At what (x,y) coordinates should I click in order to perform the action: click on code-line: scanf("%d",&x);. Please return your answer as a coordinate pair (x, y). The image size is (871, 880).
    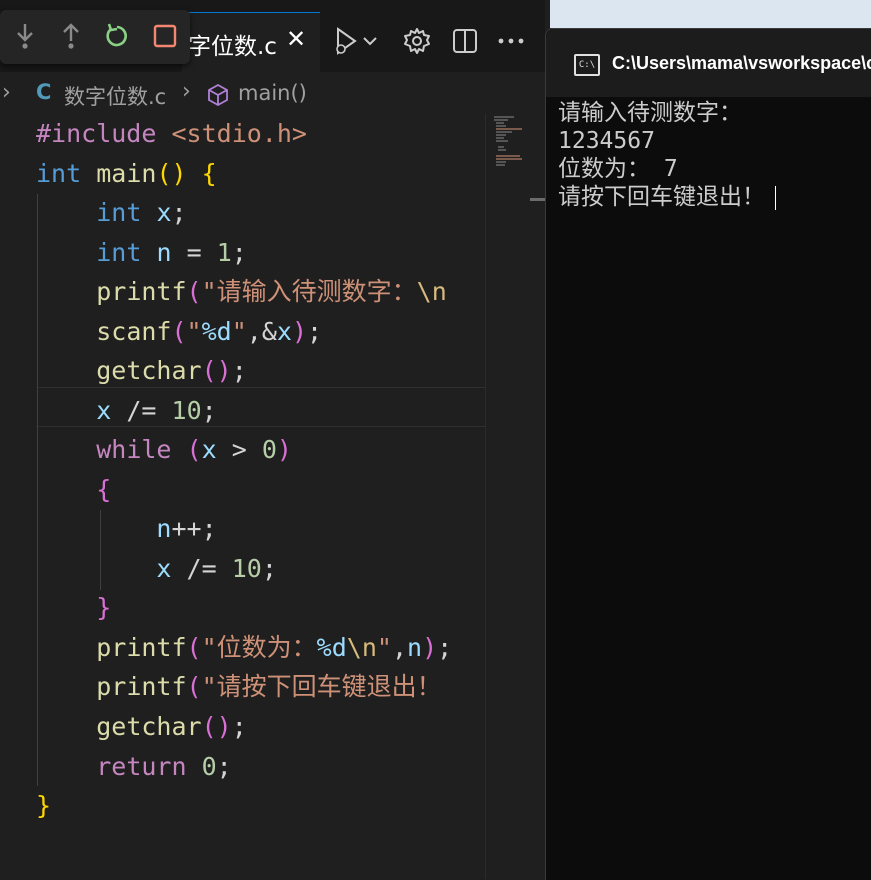
    Looking at the image, I should click on (209, 331).